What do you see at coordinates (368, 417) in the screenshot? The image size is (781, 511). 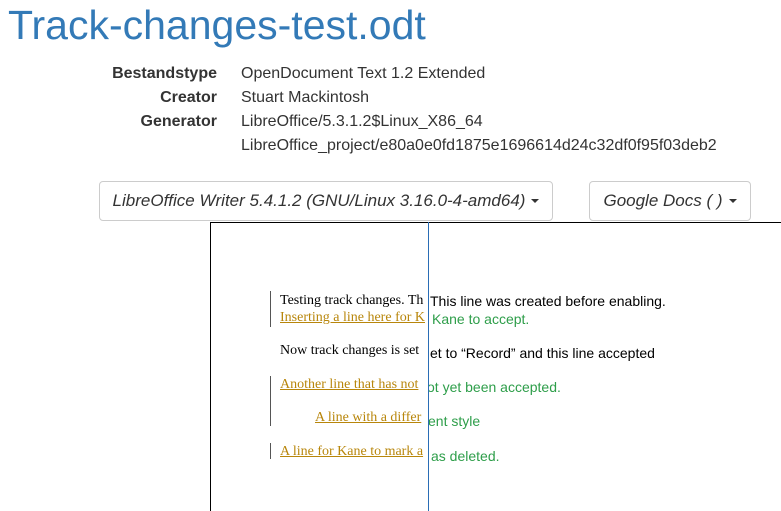 I see `doc-line-inserted: A line with a differ` at bounding box center [368, 417].